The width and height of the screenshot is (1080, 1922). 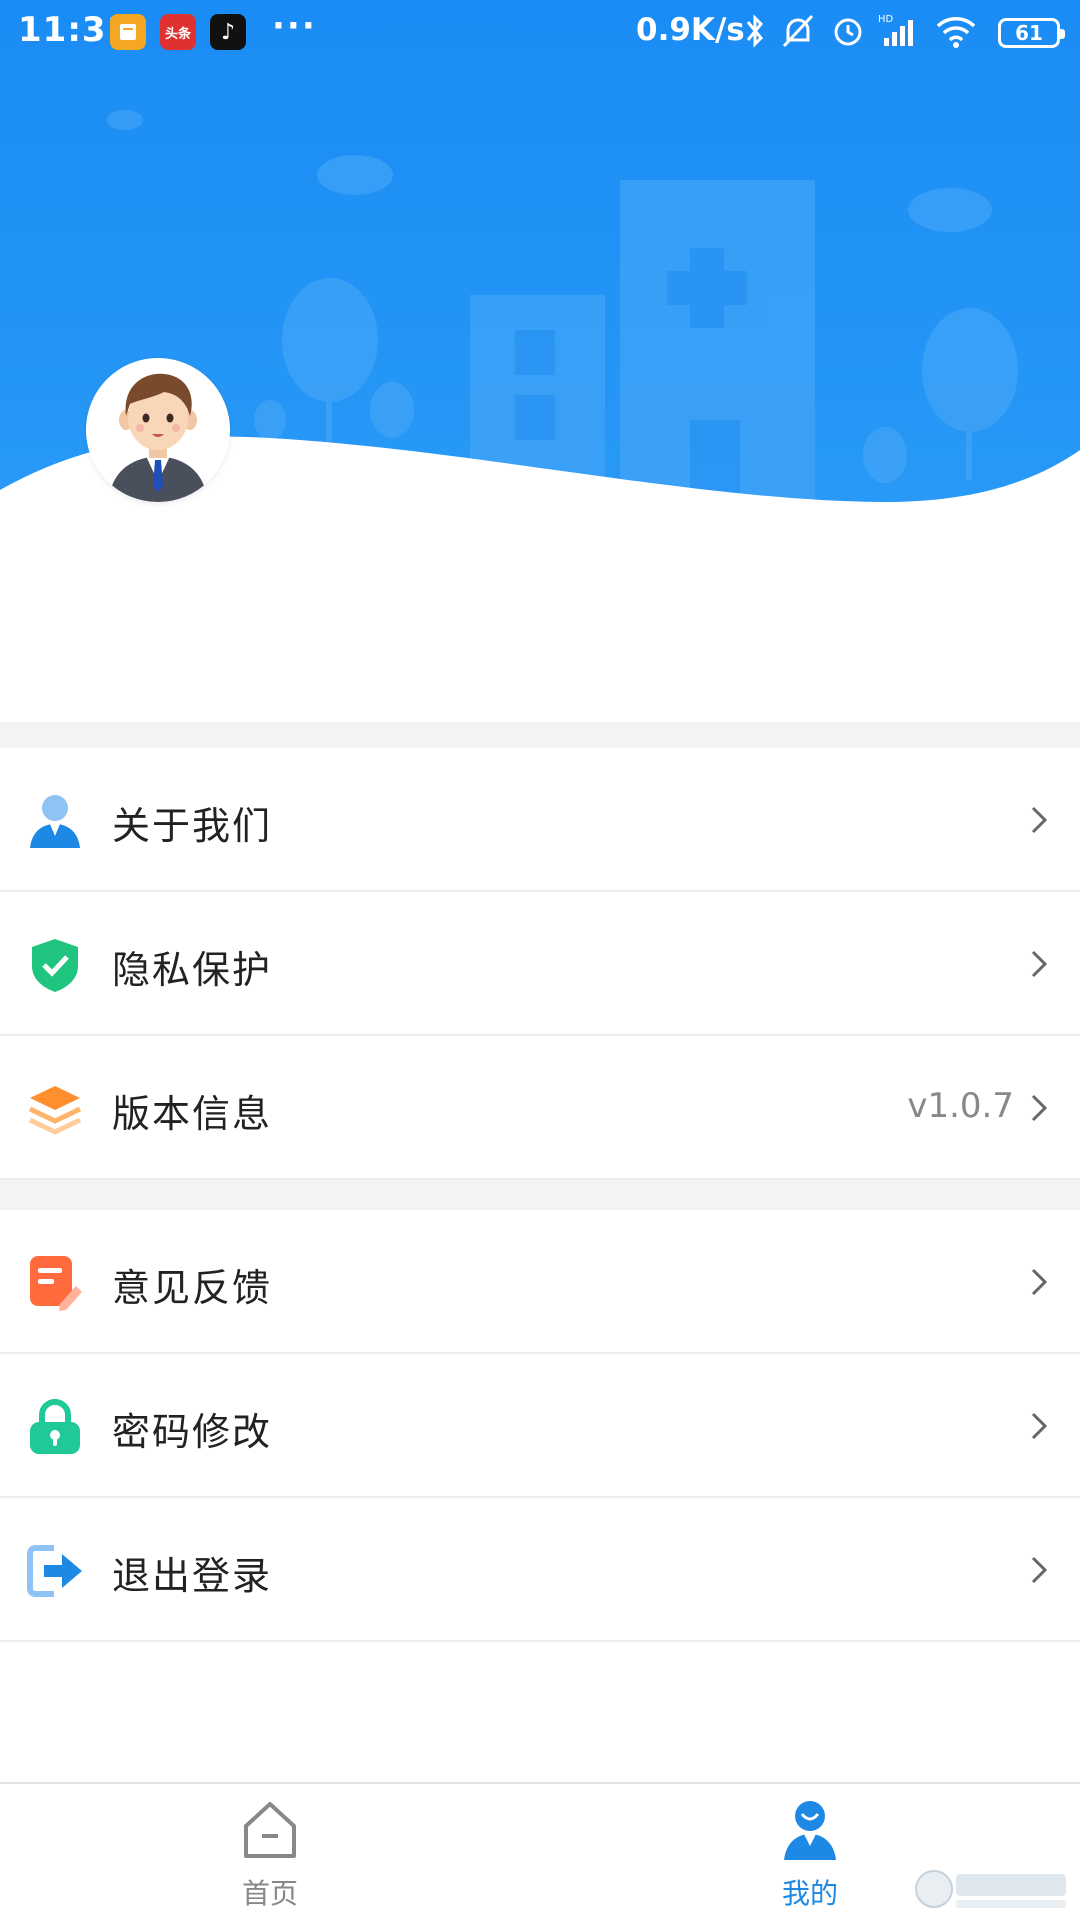 I want to click on menu-item-logout: 退出登录, so click(x=540, y=1570).